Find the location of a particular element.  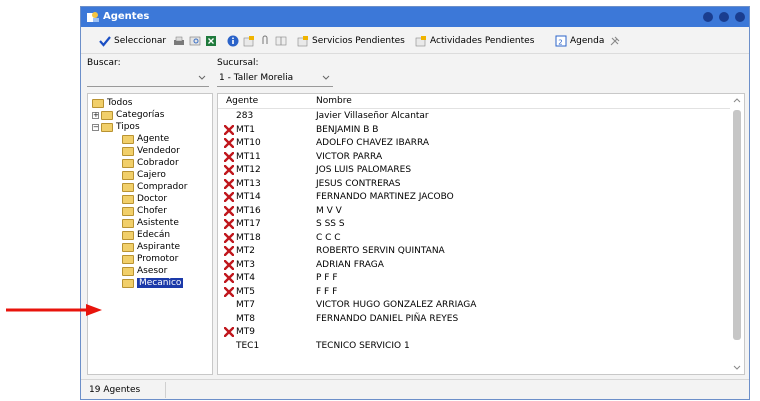

tree-node-label: Cobrador is located at coordinates (158, 163).